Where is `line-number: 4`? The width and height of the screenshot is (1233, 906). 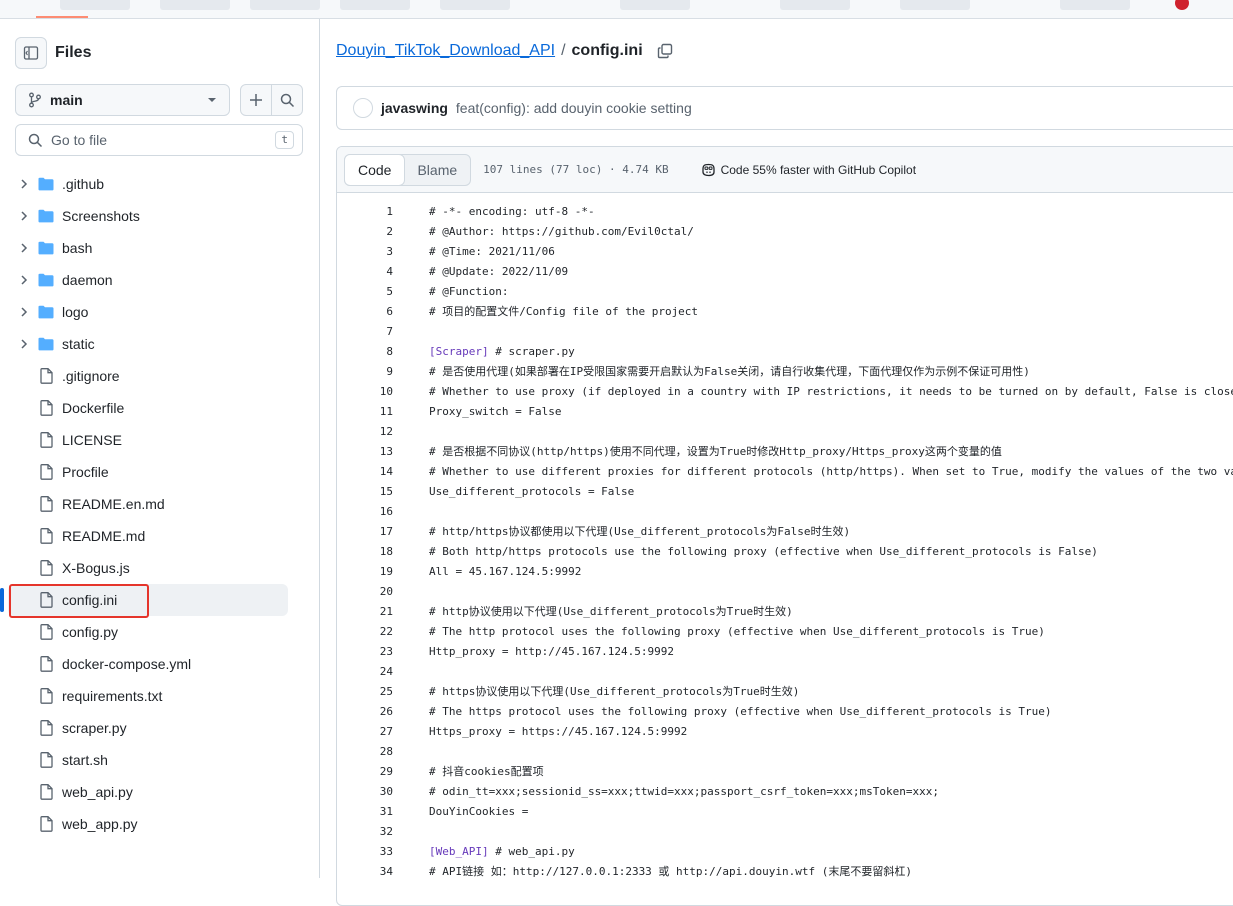 line-number: 4 is located at coordinates (383, 272).